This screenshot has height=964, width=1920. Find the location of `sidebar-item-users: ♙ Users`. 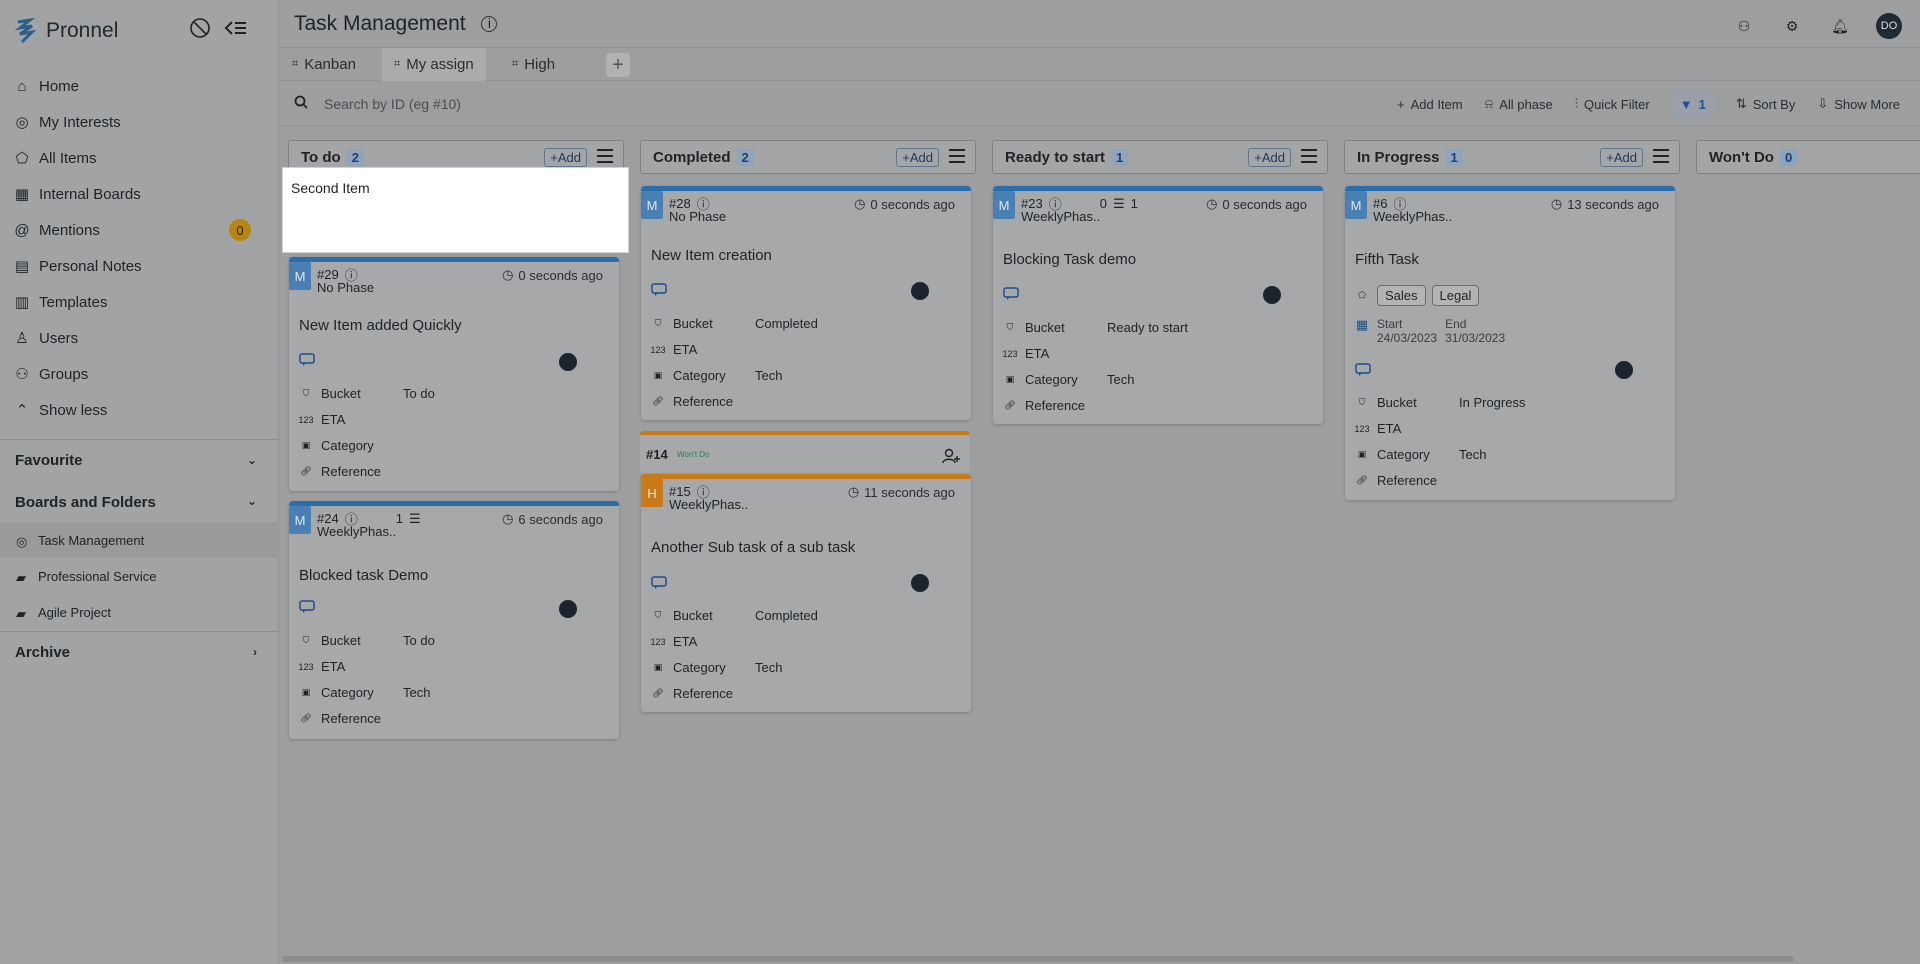

sidebar-item-users: ♙ Users is located at coordinates (139, 338).